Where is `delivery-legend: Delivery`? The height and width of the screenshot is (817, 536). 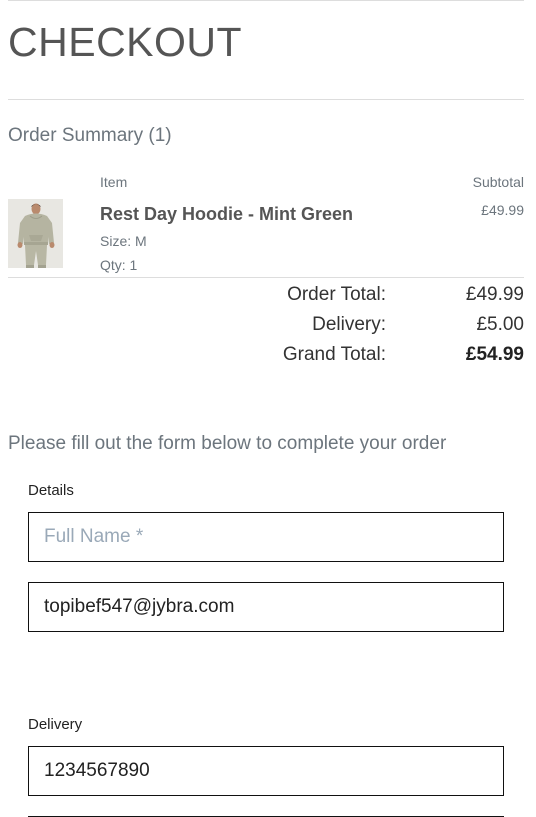
delivery-legend: Delivery is located at coordinates (55, 724).